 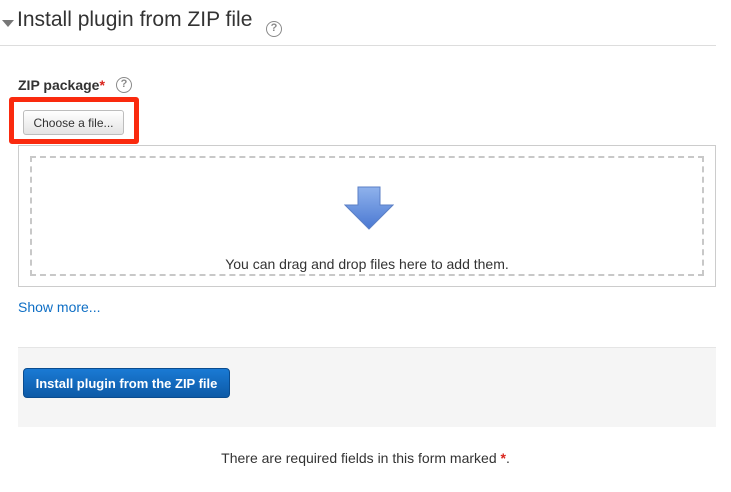 What do you see at coordinates (8, 23) in the screenshot?
I see `triangle-down-icon` at bounding box center [8, 23].